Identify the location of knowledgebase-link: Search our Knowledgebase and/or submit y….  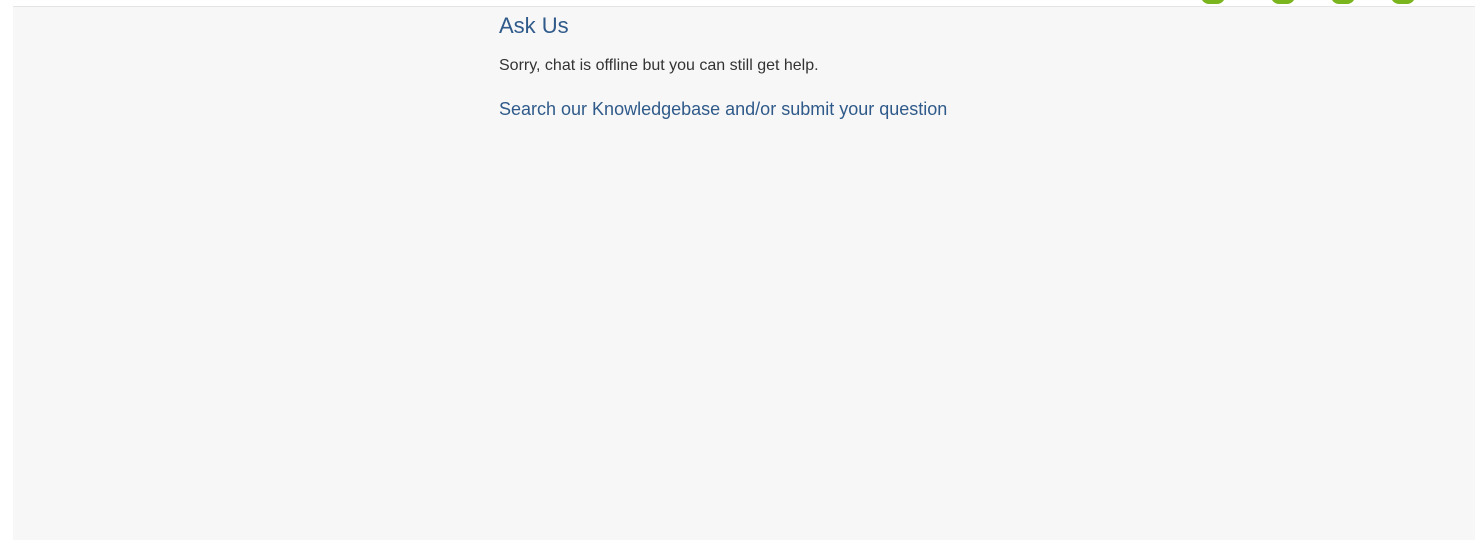
(723, 109).